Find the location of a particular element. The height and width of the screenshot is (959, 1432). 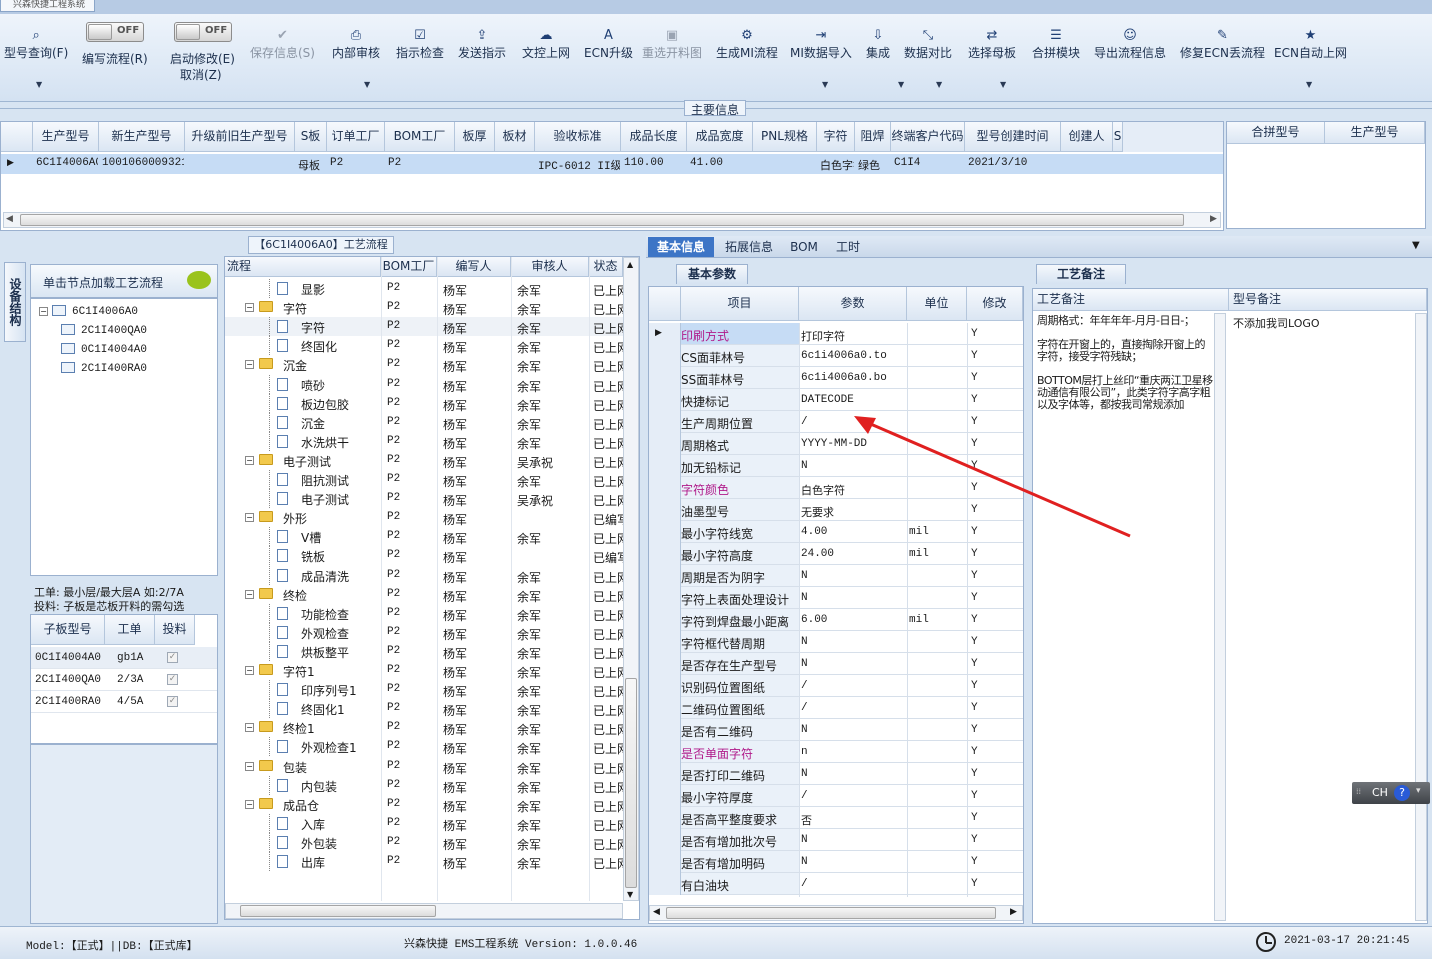

column-header: 新生产型号 is located at coordinates (142, 137).